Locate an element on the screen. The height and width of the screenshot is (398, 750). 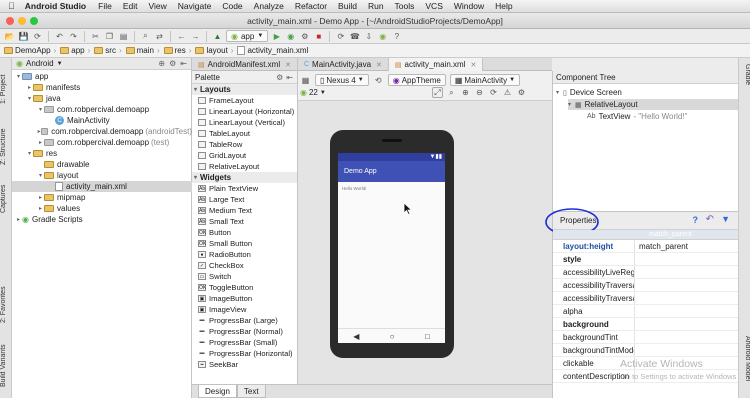
undo-icon: ↶ is located at coordinates (59, 36).